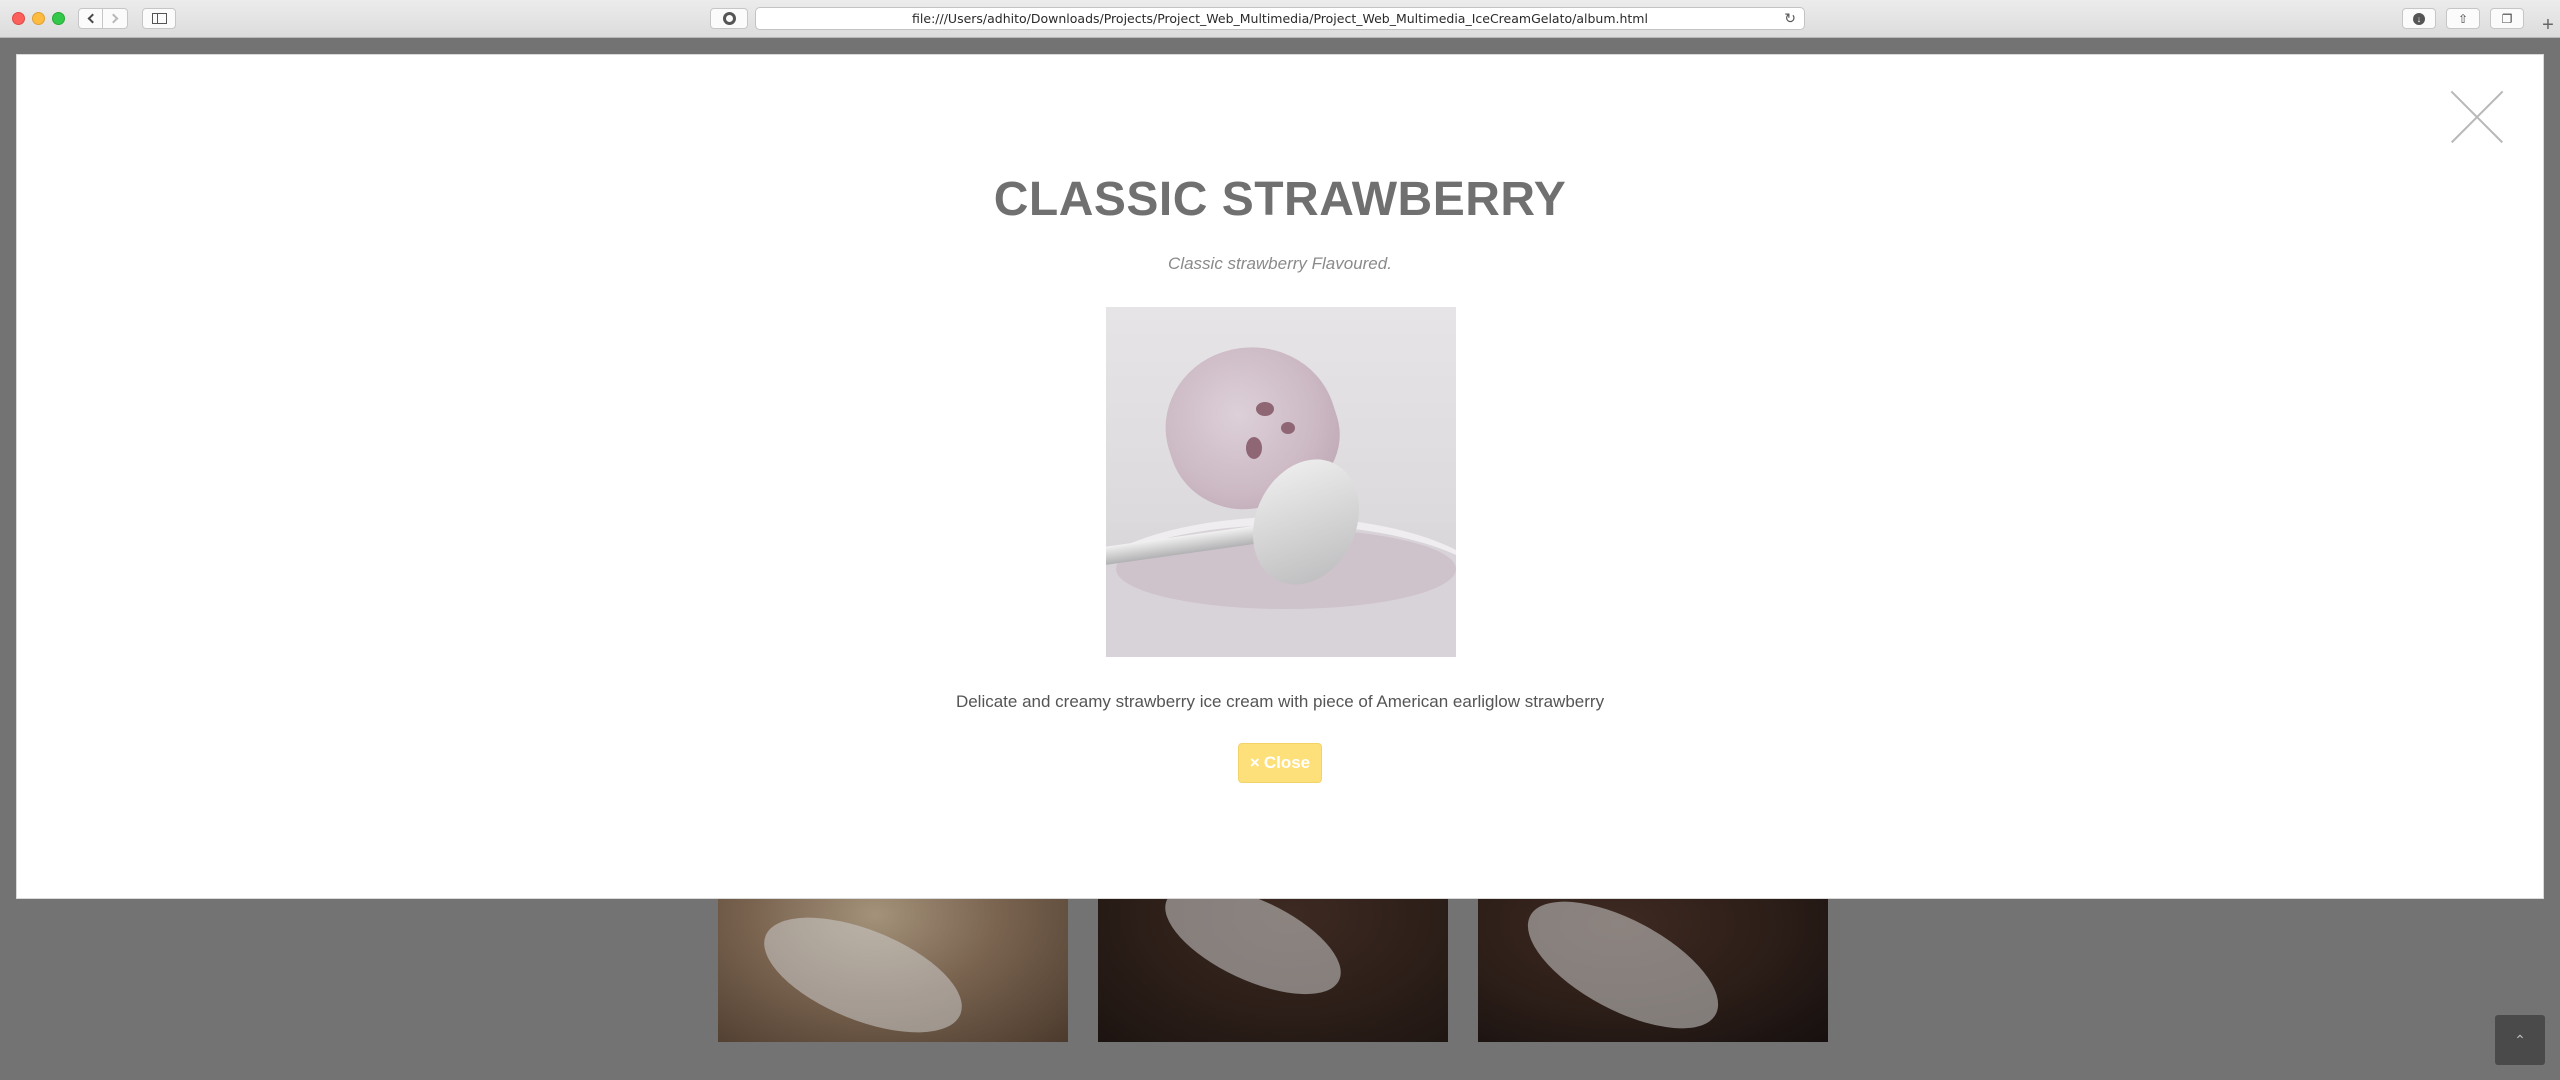  I want to click on close-button: × Close, so click(1280, 763).